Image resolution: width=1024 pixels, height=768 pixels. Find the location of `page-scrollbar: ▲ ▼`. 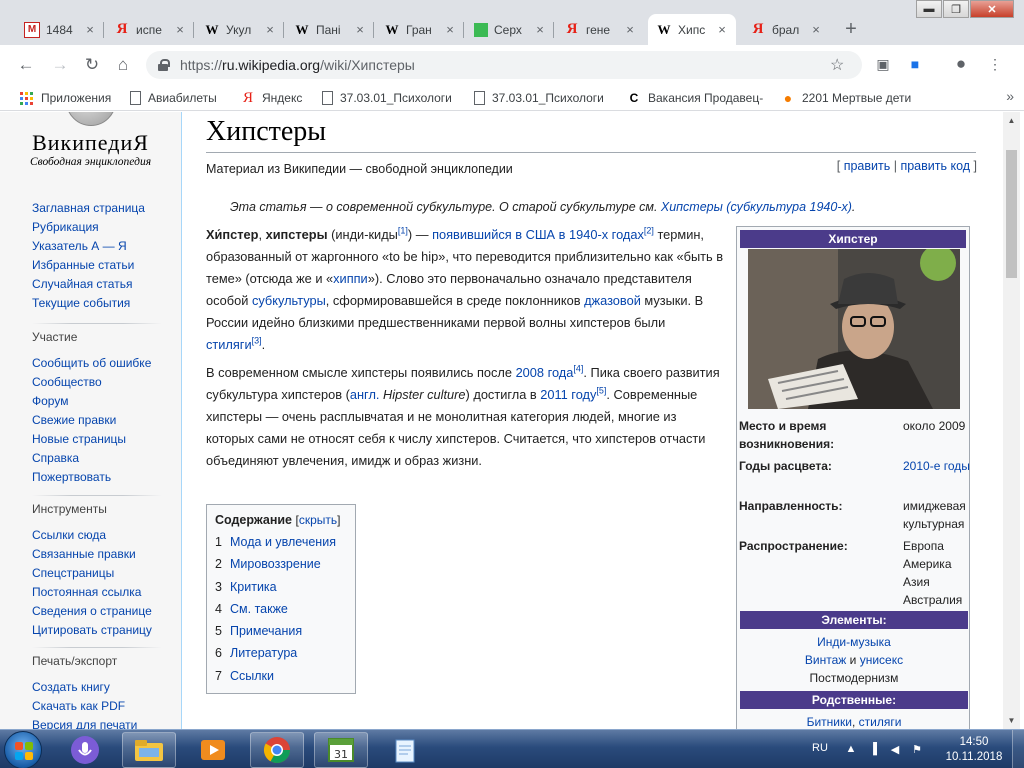

page-scrollbar: ▲ ▼ is located at coordinates (1011, 420).